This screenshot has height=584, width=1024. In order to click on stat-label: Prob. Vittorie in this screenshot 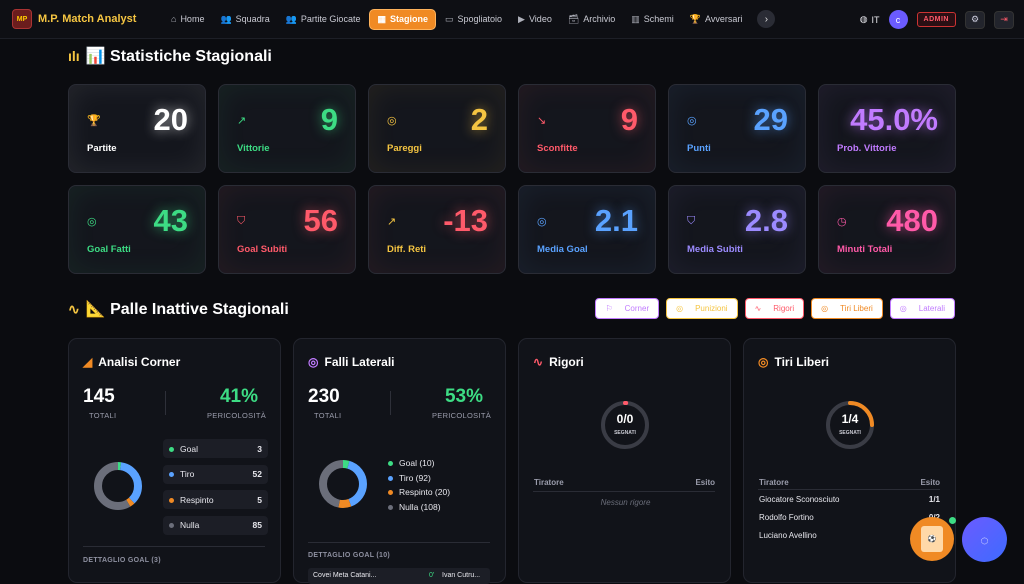, I will do `click(867, 148)`.